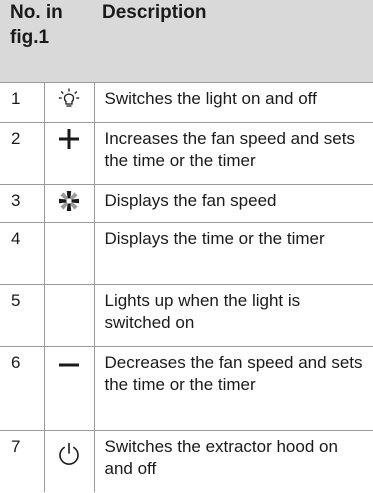 The width and height of the screenshot is (373, 493). I want to click on fan-icon, so click(69, 201).